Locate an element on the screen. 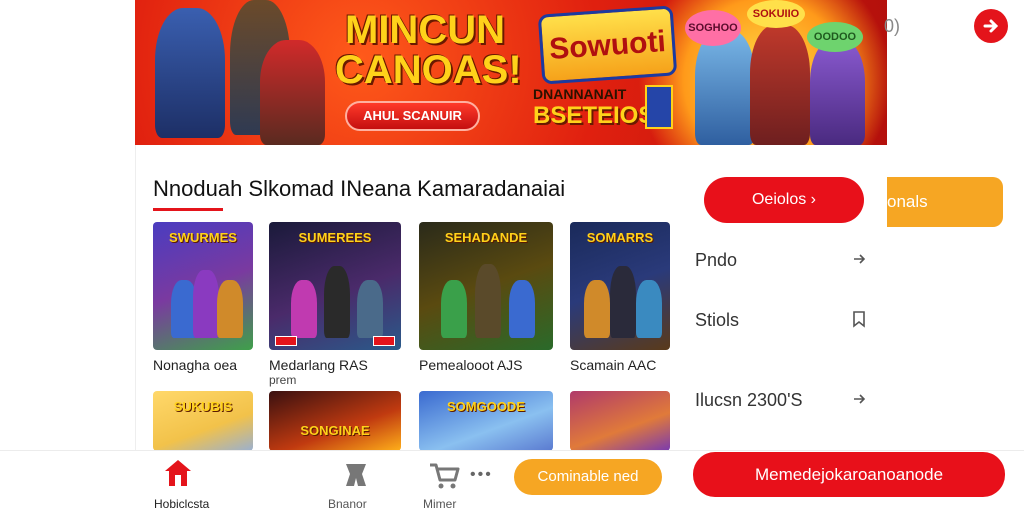  card-label: Medarlang RAS is located at coordinates (318, 365).